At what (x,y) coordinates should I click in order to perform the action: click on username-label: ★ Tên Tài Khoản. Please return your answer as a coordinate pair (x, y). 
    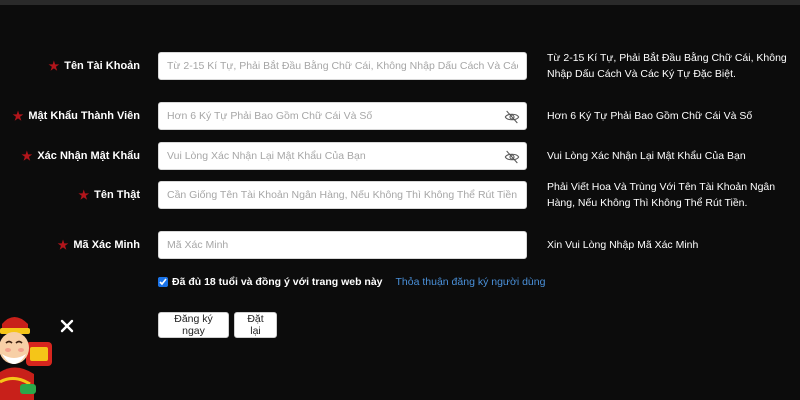
    Looking at the image, I should click on (94, 66).